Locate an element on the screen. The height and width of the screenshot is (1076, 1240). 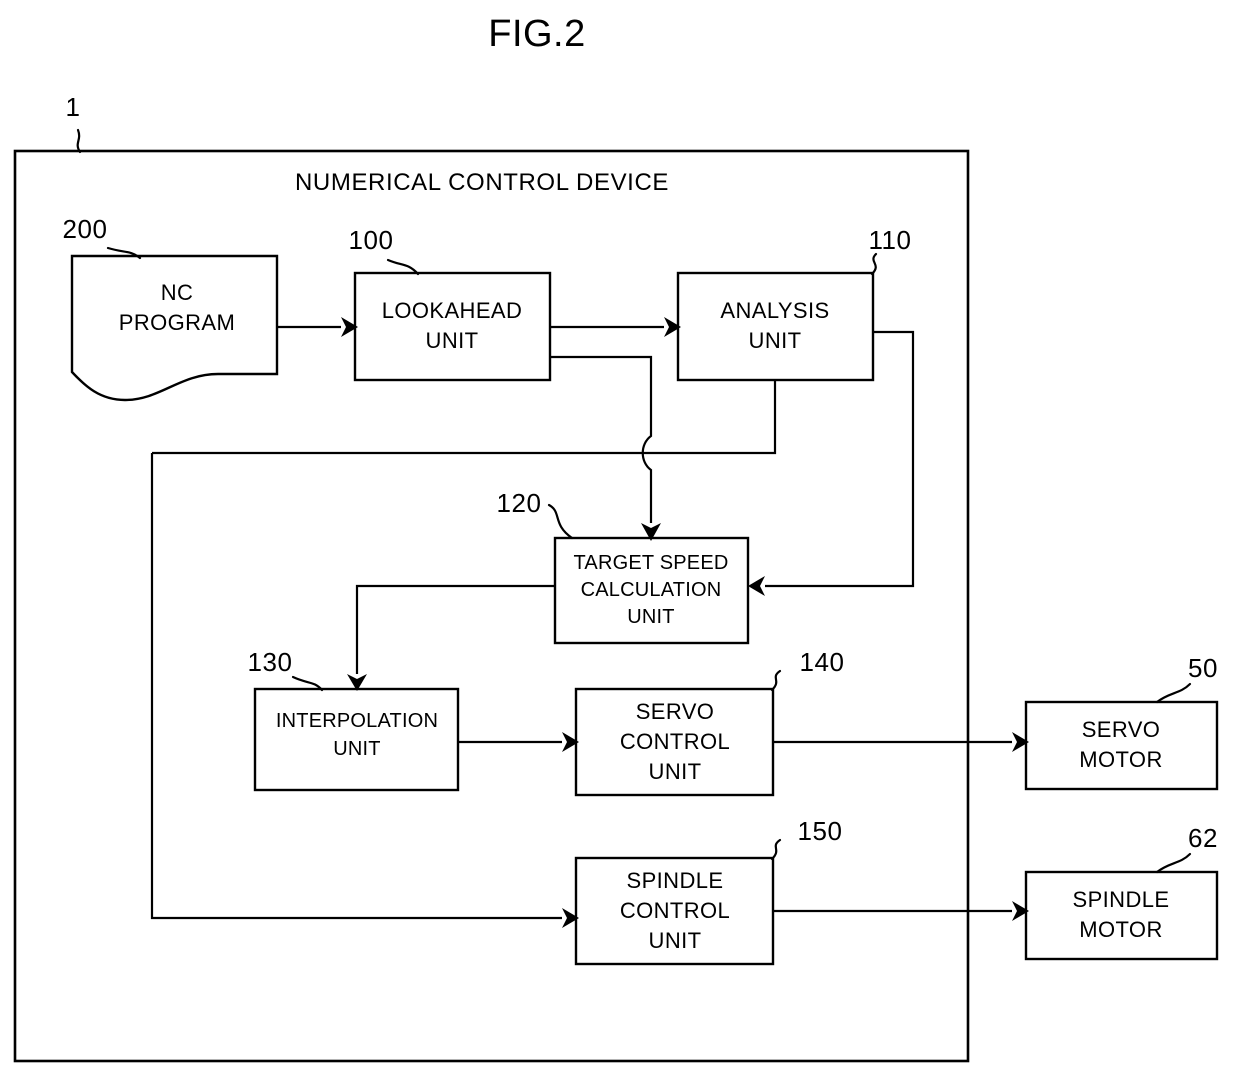
ref-number-device: 1 is located at coordinates (73, 107).